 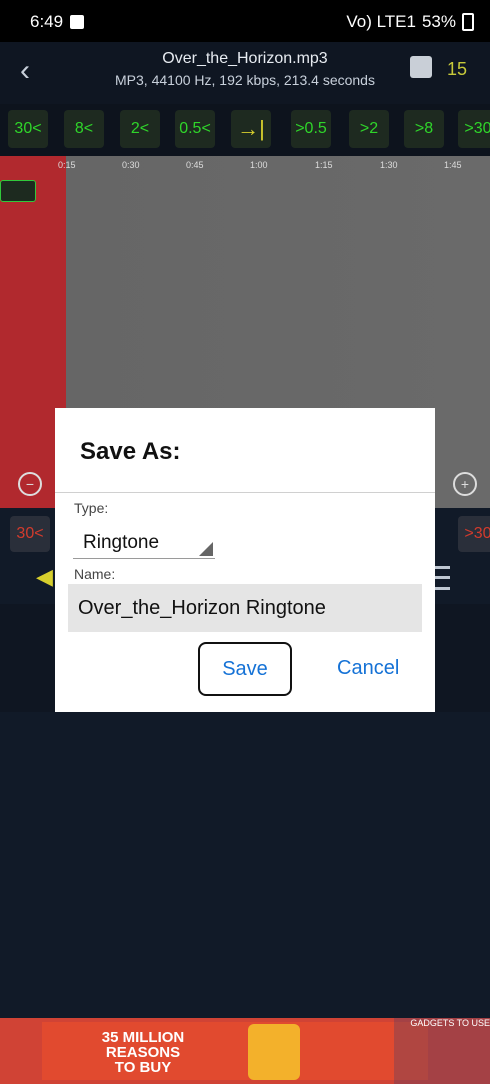 I want to click on time-label: 0:30, so click(x=131, y=165).